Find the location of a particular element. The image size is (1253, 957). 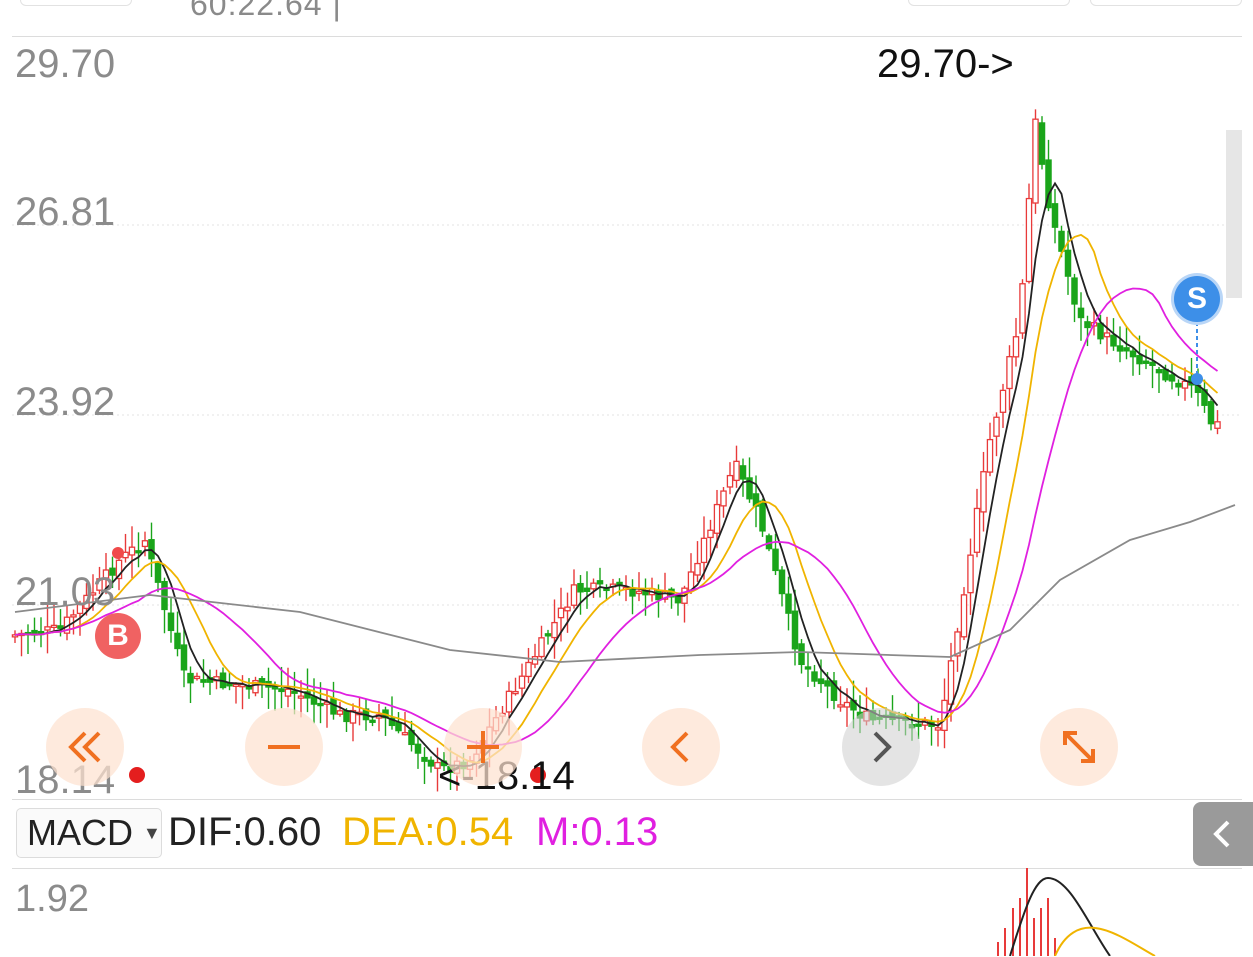

next-button is located at coordinates (881, 747).